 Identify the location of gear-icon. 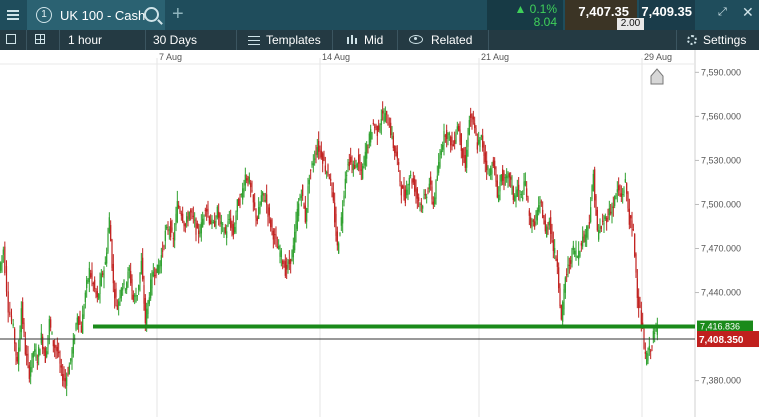
(692, 40).